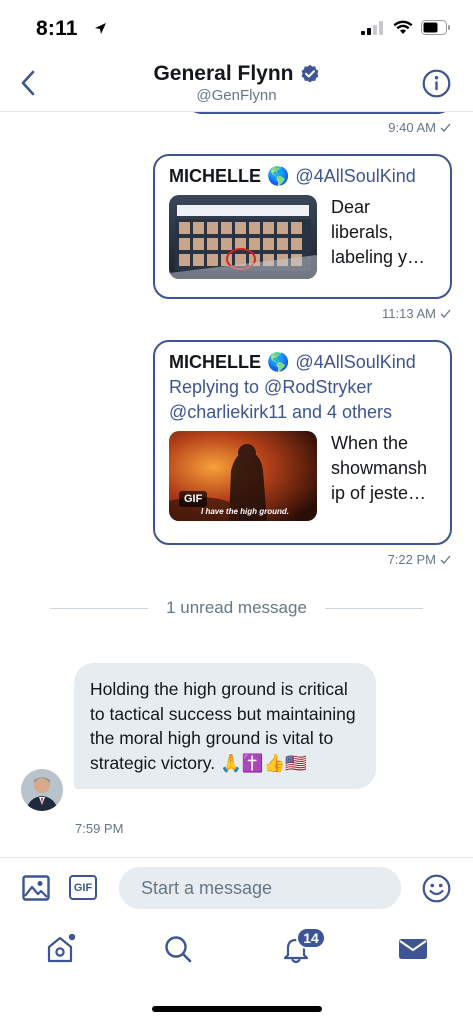 Image resolution: width=473 pixels, height=1024 pixels. Describe the element at coordinates (245, 511) in the screenshot. I see `gif-caption: I have the high ground.` at that location.